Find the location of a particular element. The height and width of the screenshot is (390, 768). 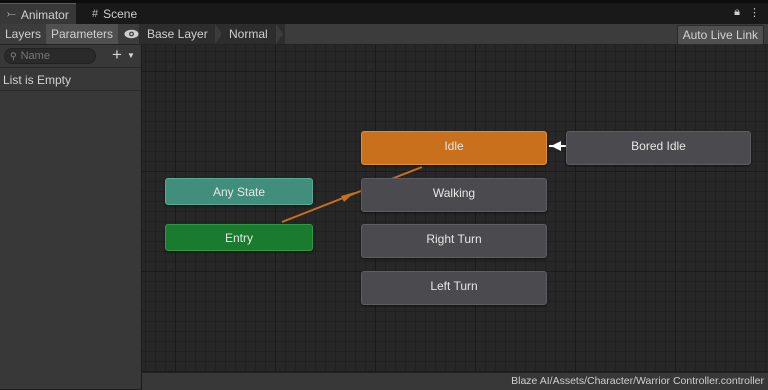

parameters-button: Parameters is located at coordinates (82, 34).